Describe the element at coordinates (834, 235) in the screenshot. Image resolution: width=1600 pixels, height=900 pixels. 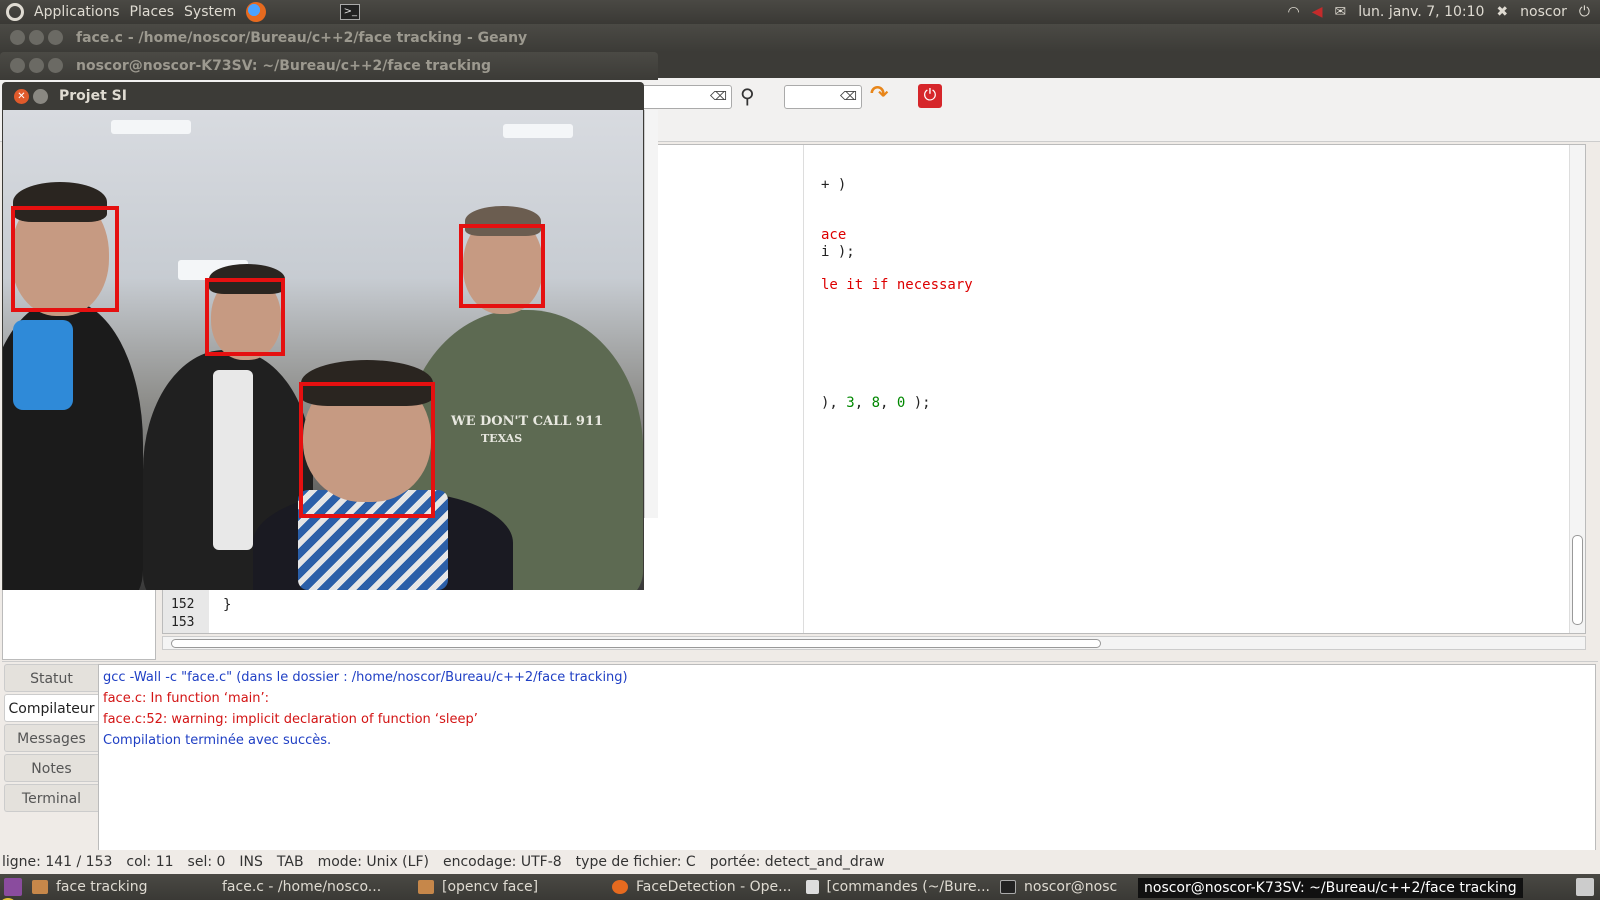
I see `code-line: ace` at that location.